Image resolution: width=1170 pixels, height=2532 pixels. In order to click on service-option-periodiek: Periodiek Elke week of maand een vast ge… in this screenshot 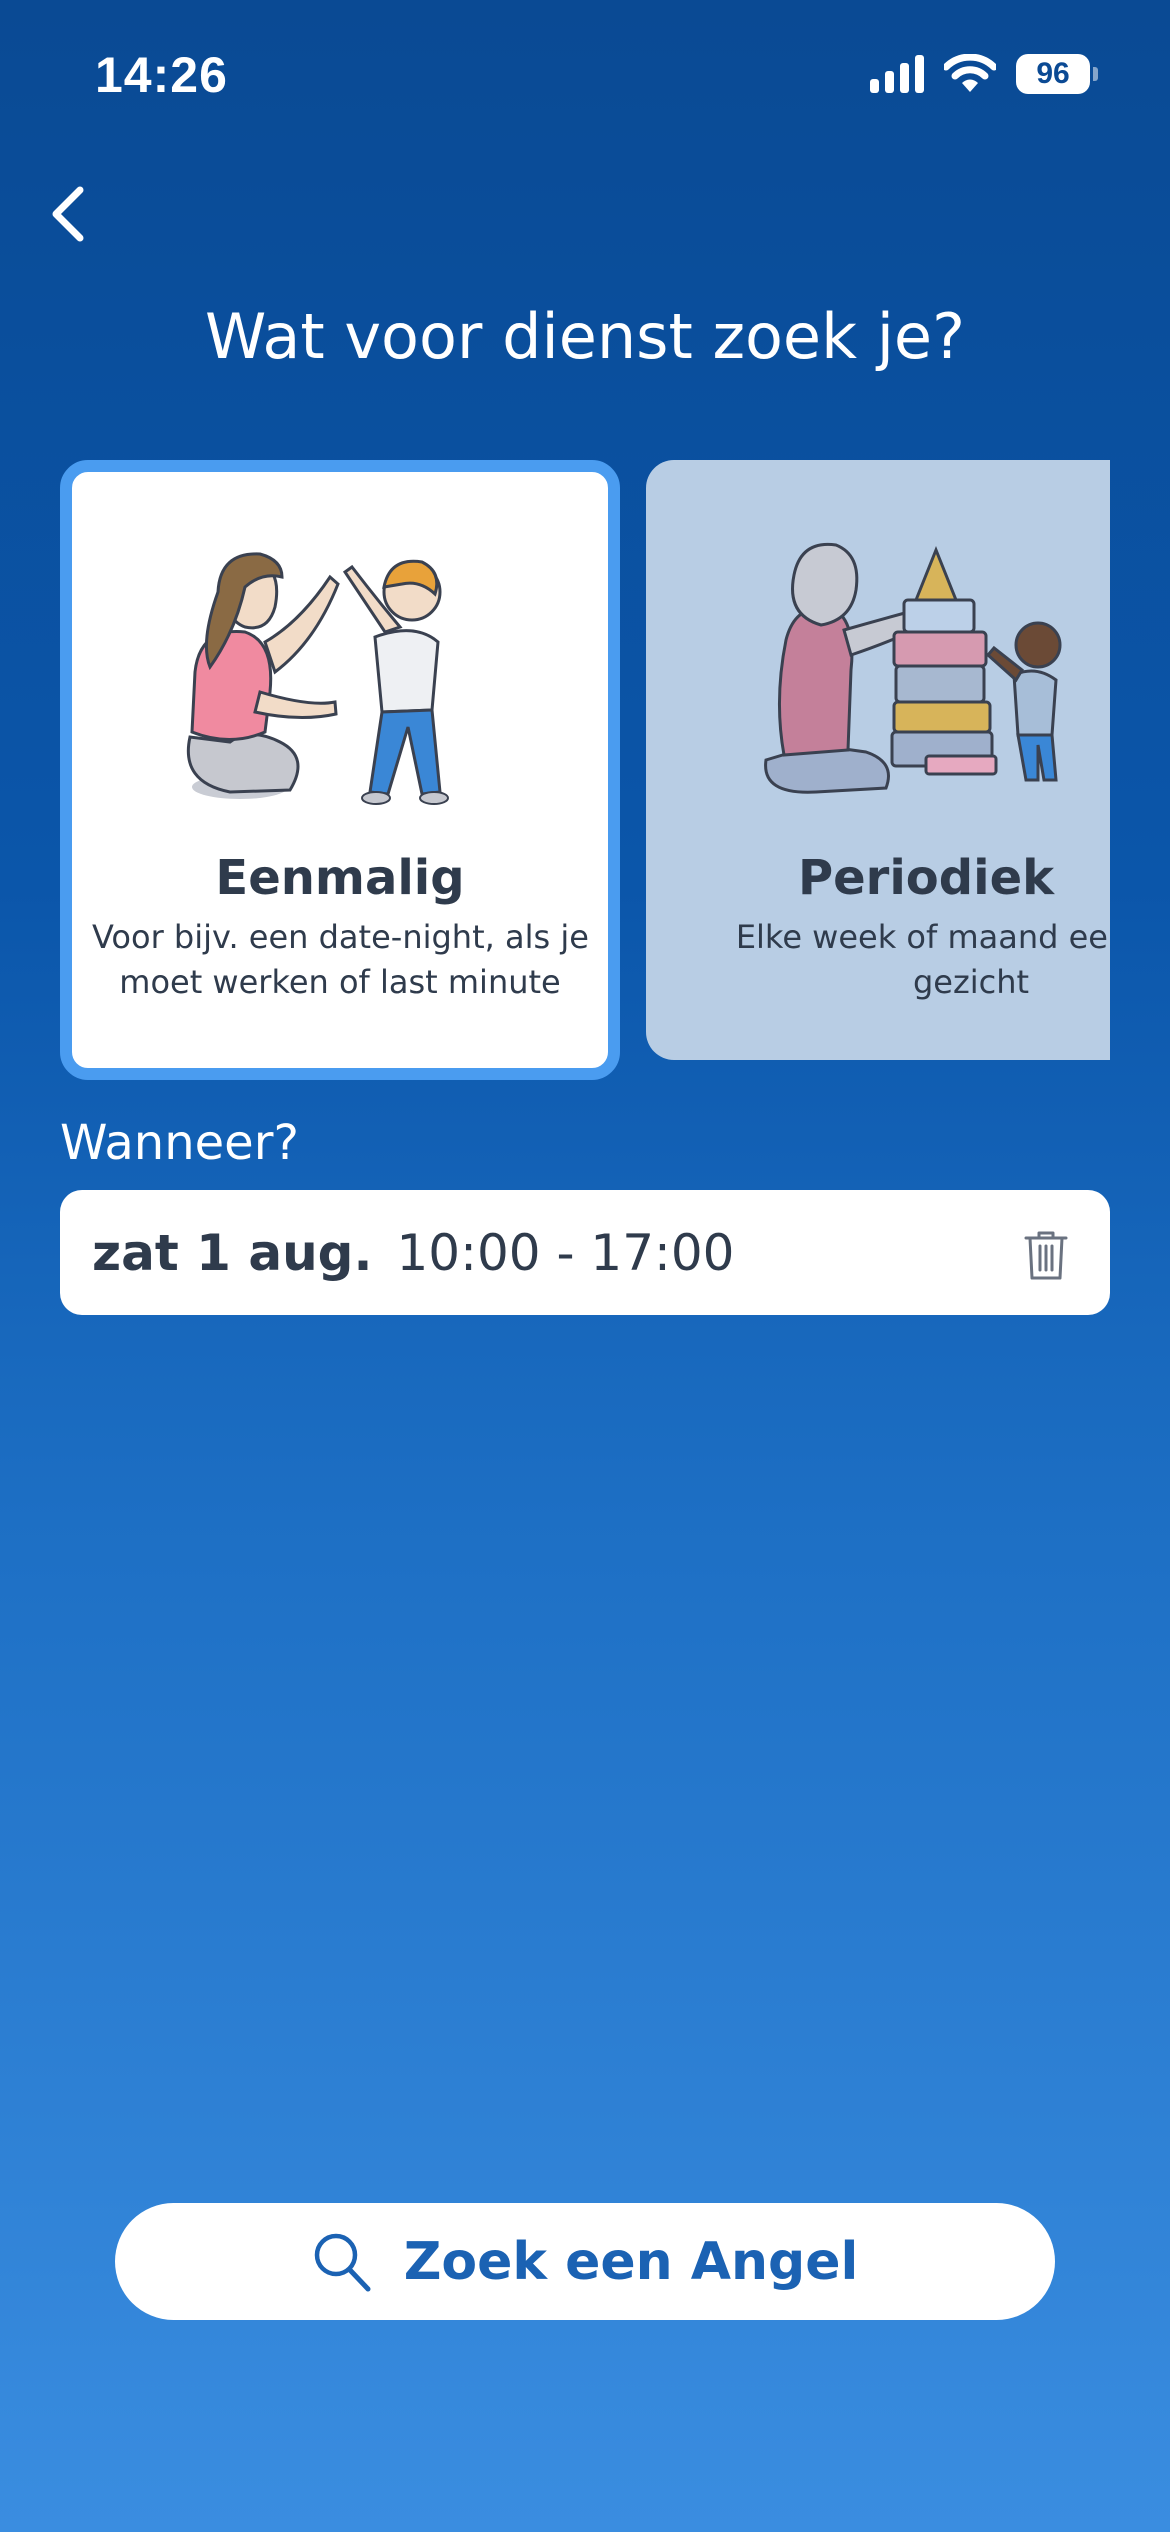, I will do `click(878, 760)`.